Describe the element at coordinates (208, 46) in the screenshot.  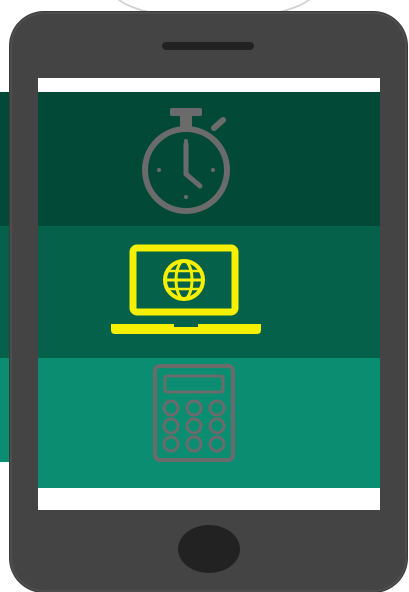
I see `speaker-slot` at that location.